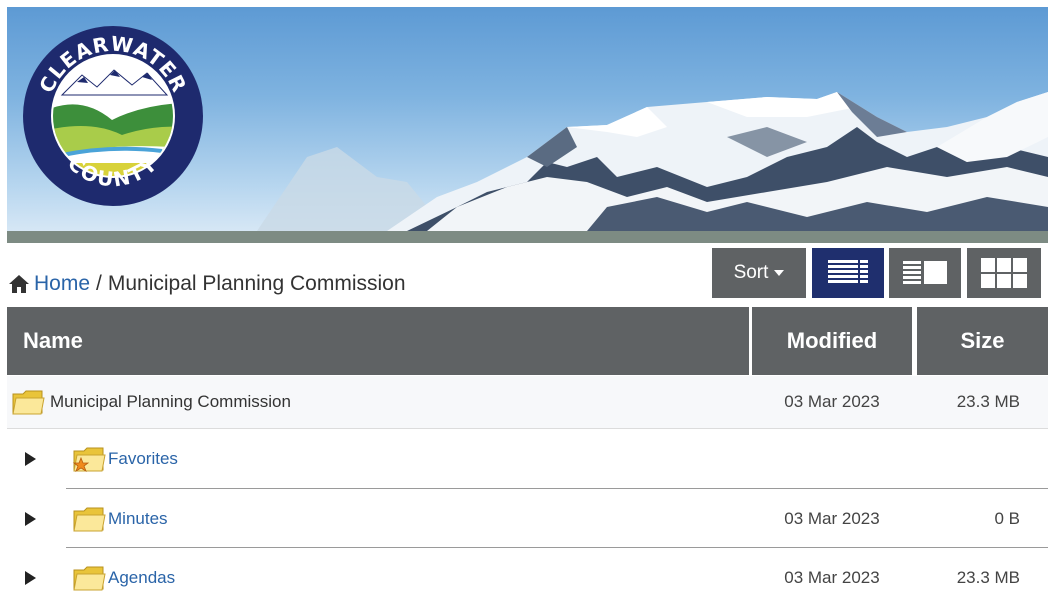  Describe the element at coordinates (982, 341) in the screenshot. I see `column-header-size: Size` at that location.